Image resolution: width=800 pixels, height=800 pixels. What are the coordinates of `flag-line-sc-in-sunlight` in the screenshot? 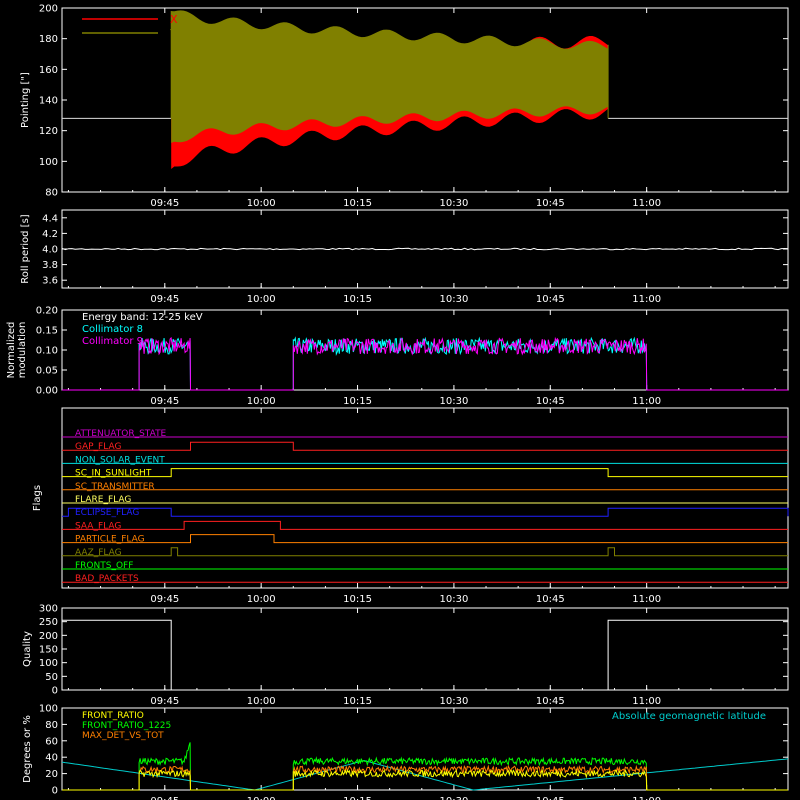 It's located at (425, 473).